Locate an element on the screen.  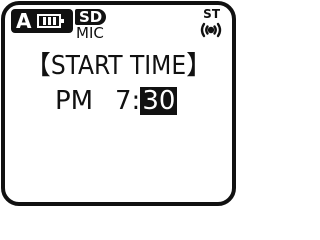
input-source-label: MIC is located at coordinates (90, 33).